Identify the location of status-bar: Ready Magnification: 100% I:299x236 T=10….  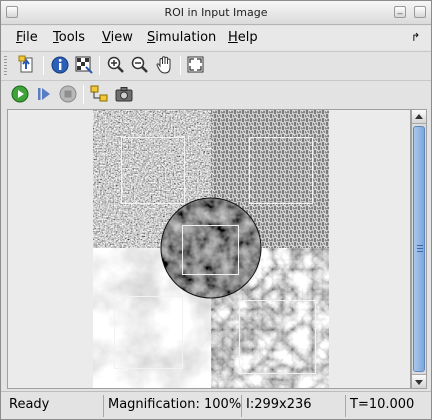
(216, 405).